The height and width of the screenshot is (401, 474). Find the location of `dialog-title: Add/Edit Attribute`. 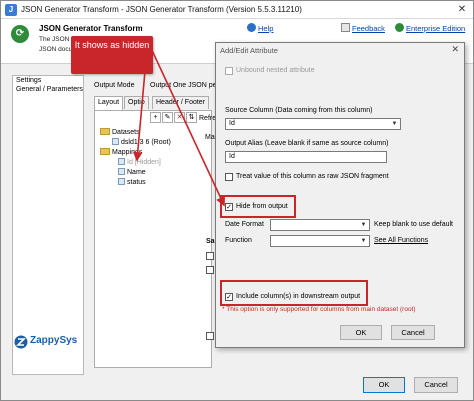

dialog-title: Add/Edit Attribute is located at coordinates (249, 50).